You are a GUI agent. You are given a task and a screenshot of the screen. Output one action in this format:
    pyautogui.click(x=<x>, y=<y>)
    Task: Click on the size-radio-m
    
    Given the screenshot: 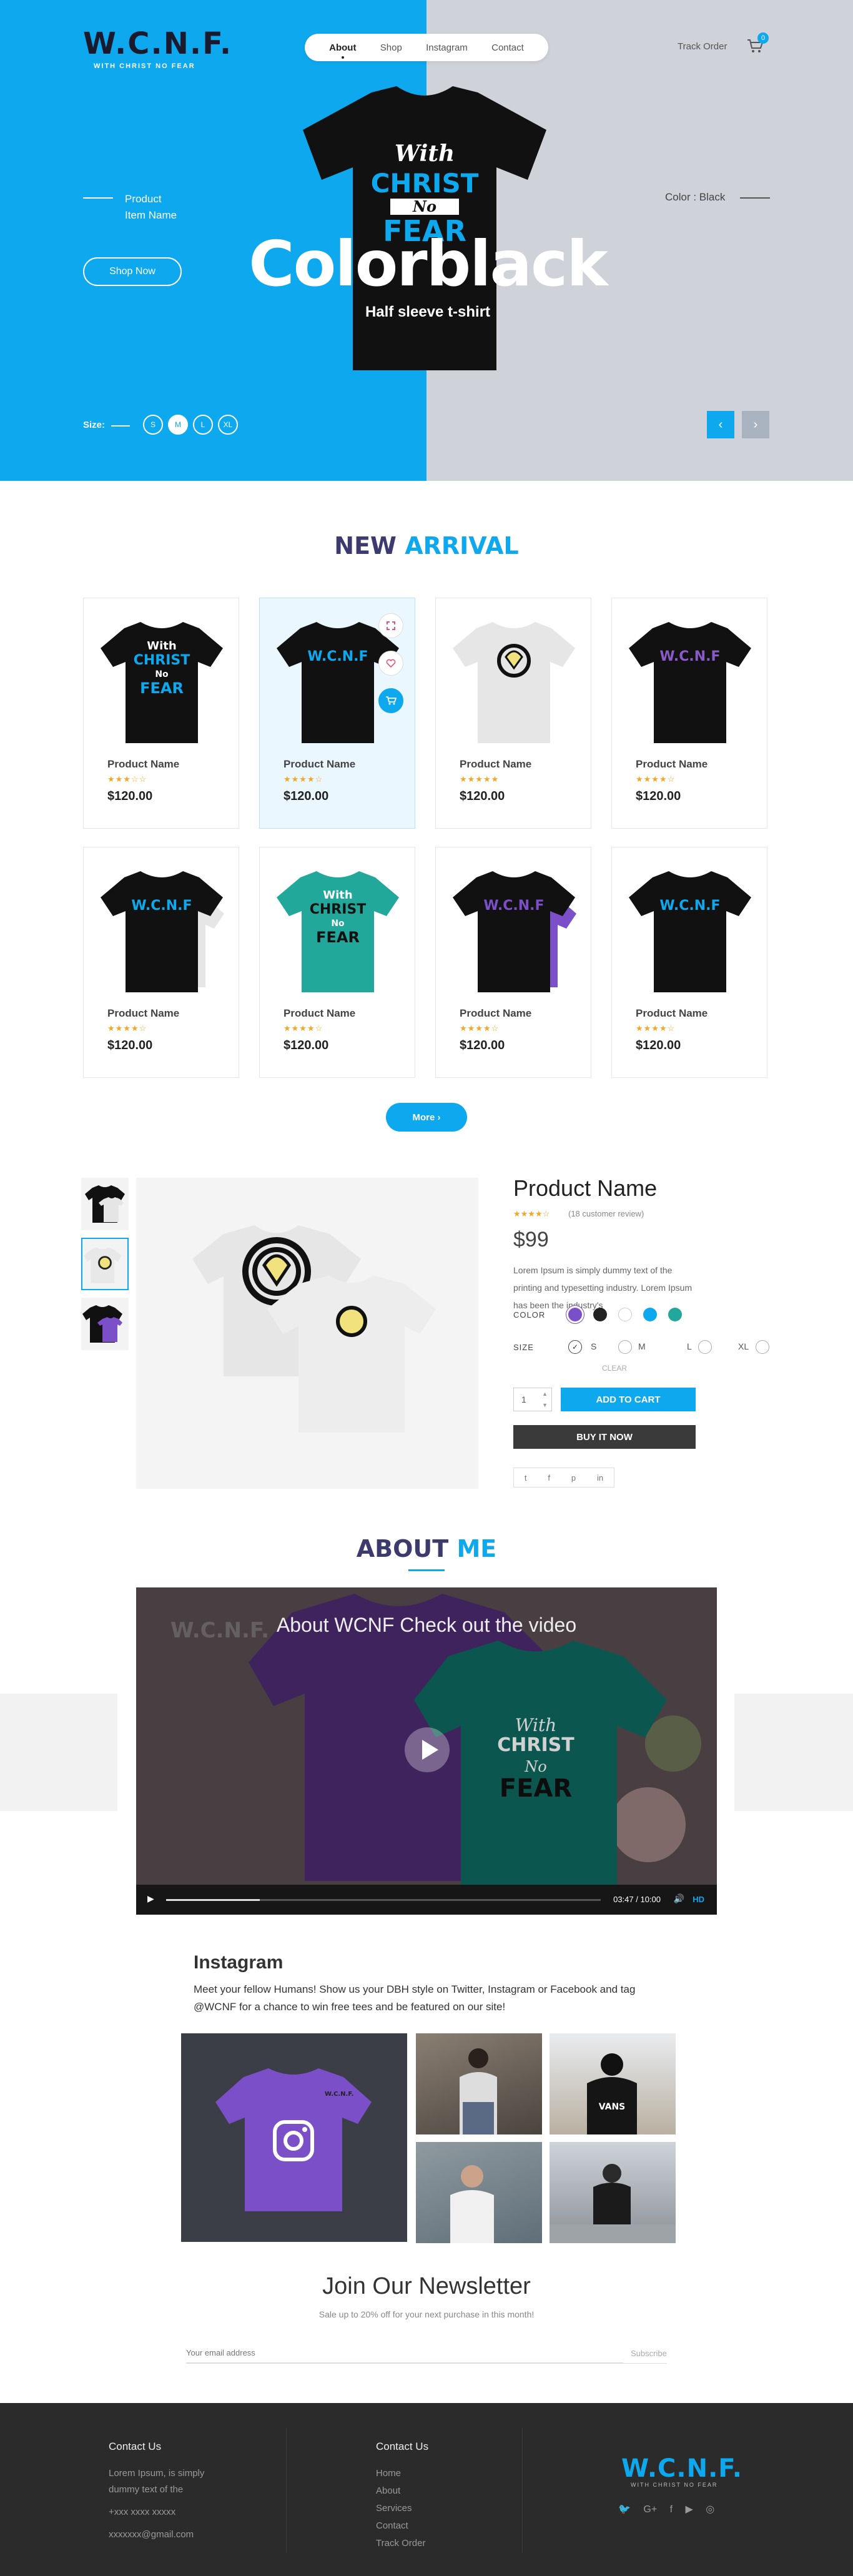 What is the action you would take?
    pyautogui.click(x=625, y=1347)
    